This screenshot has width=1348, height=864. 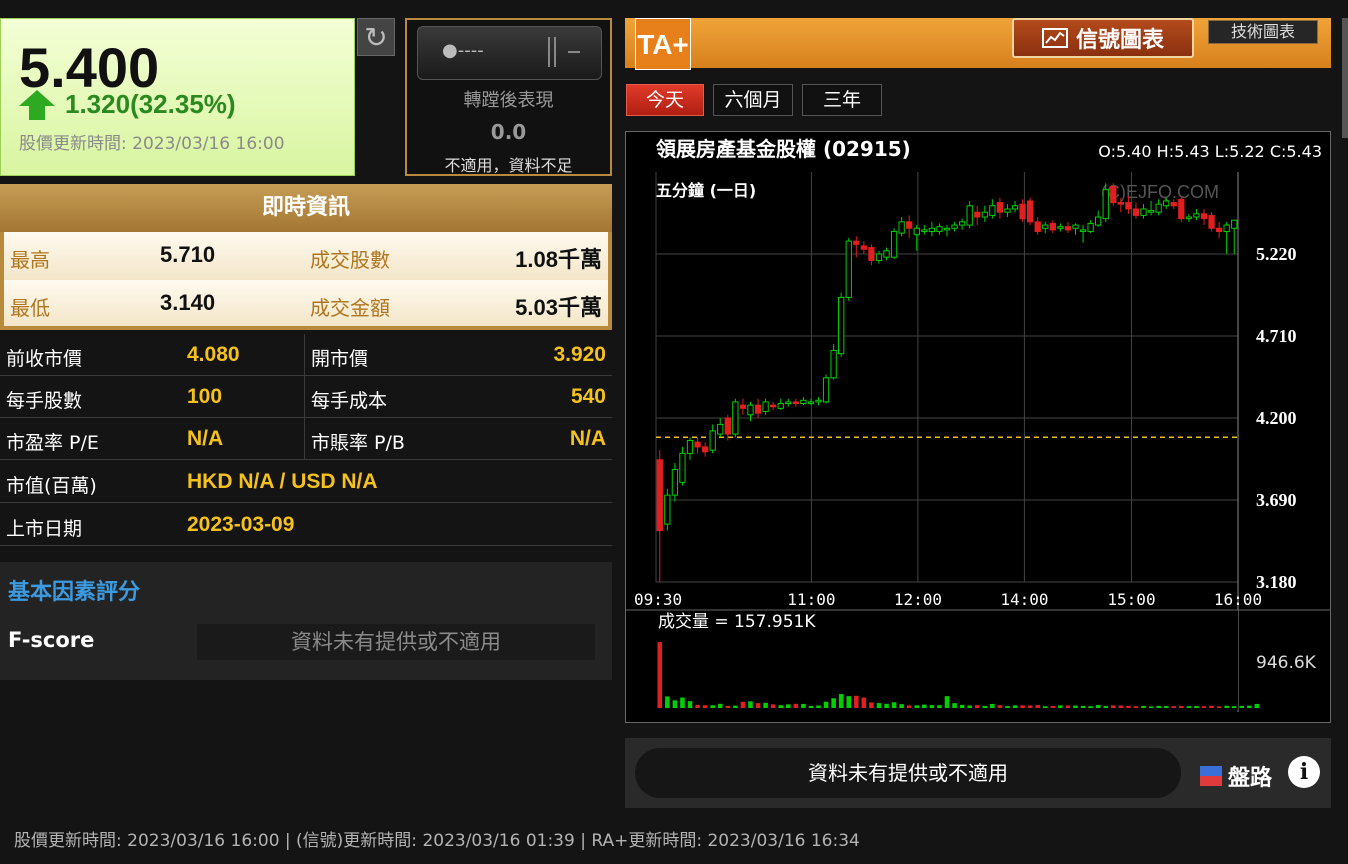 What do you see at coordinates (396, 642) in the screenshot?
I see `fscore-value: 資料未有提供或不適用` at bounding box center [396, 642].